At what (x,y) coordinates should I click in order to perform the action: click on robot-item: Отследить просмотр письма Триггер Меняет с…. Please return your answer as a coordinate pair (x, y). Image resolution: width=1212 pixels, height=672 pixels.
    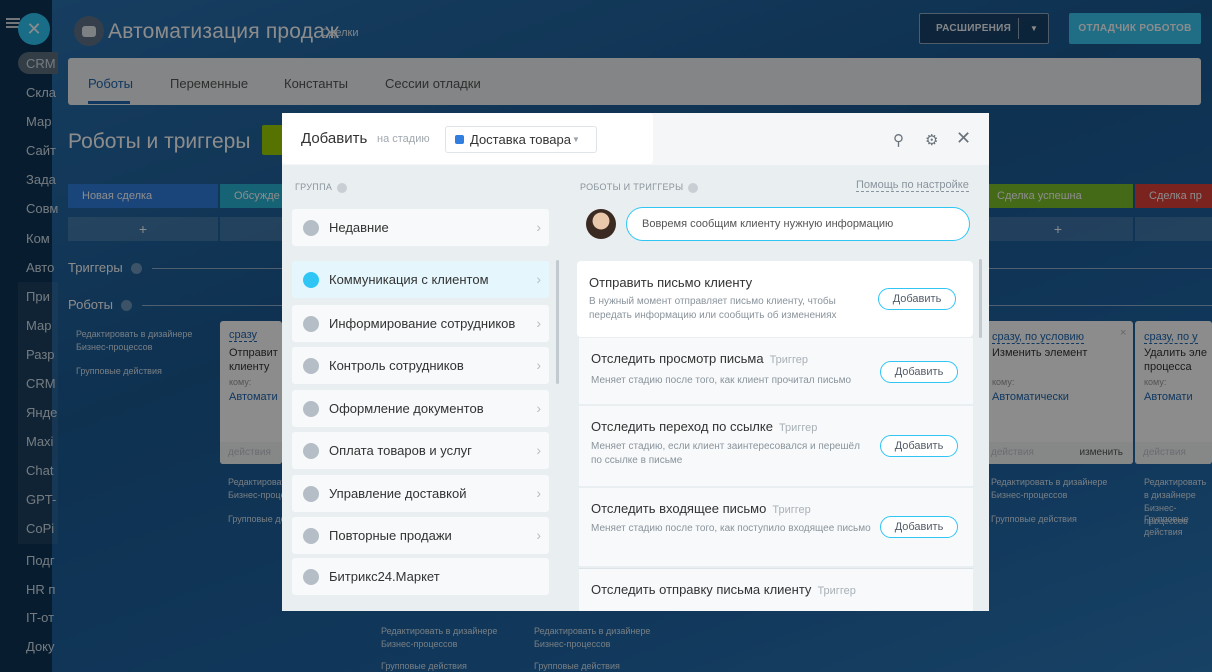
    Looking at the image, I should click on (776, 371).